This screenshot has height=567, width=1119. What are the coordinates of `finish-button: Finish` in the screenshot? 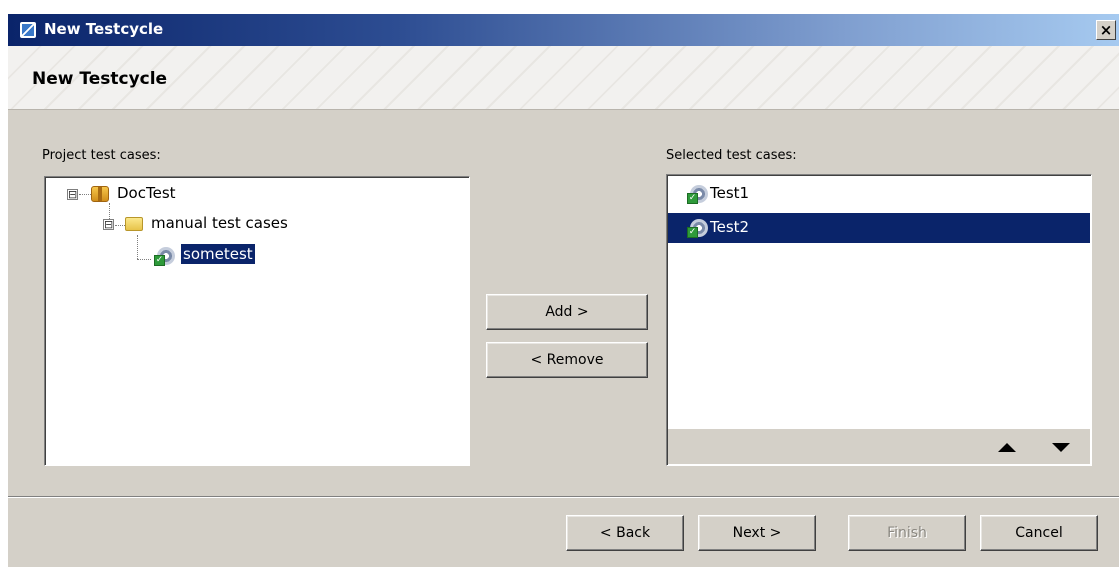 It's located at (907, 533).